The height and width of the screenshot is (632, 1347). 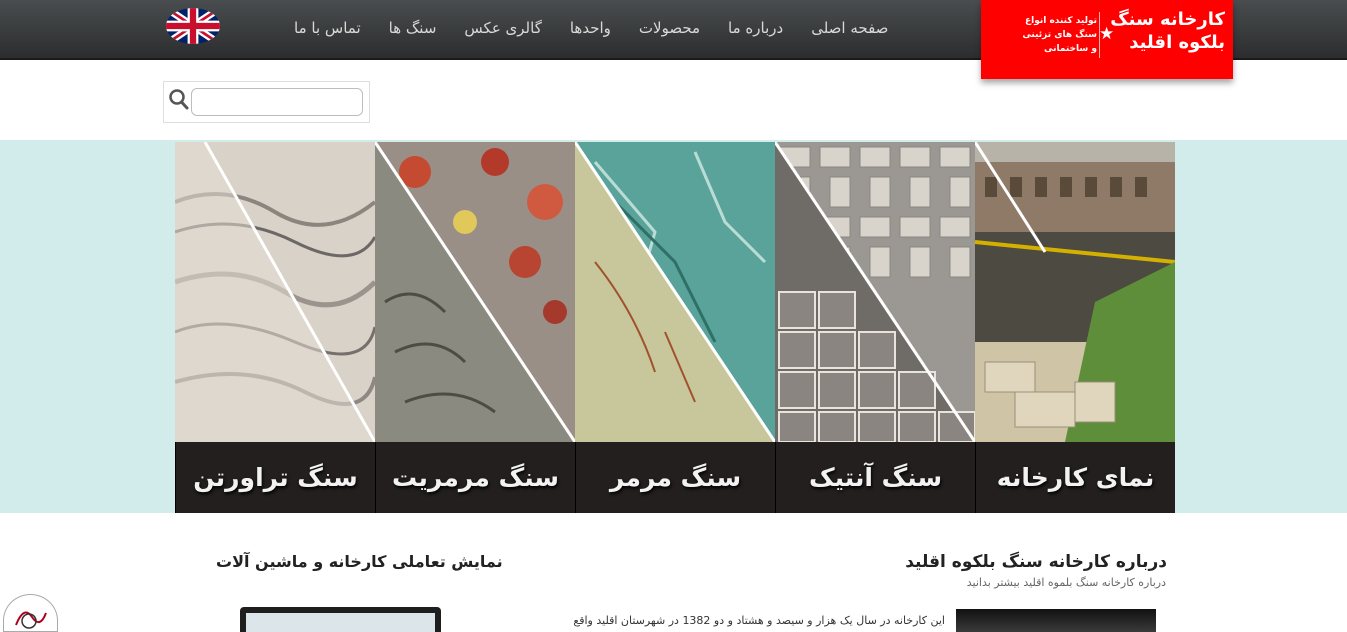 What do you see at coordinates (1059, 35) in the screenshot?
I see `tagline-line2: سنگ های تزئینی` at bounding box center [1059, 35].